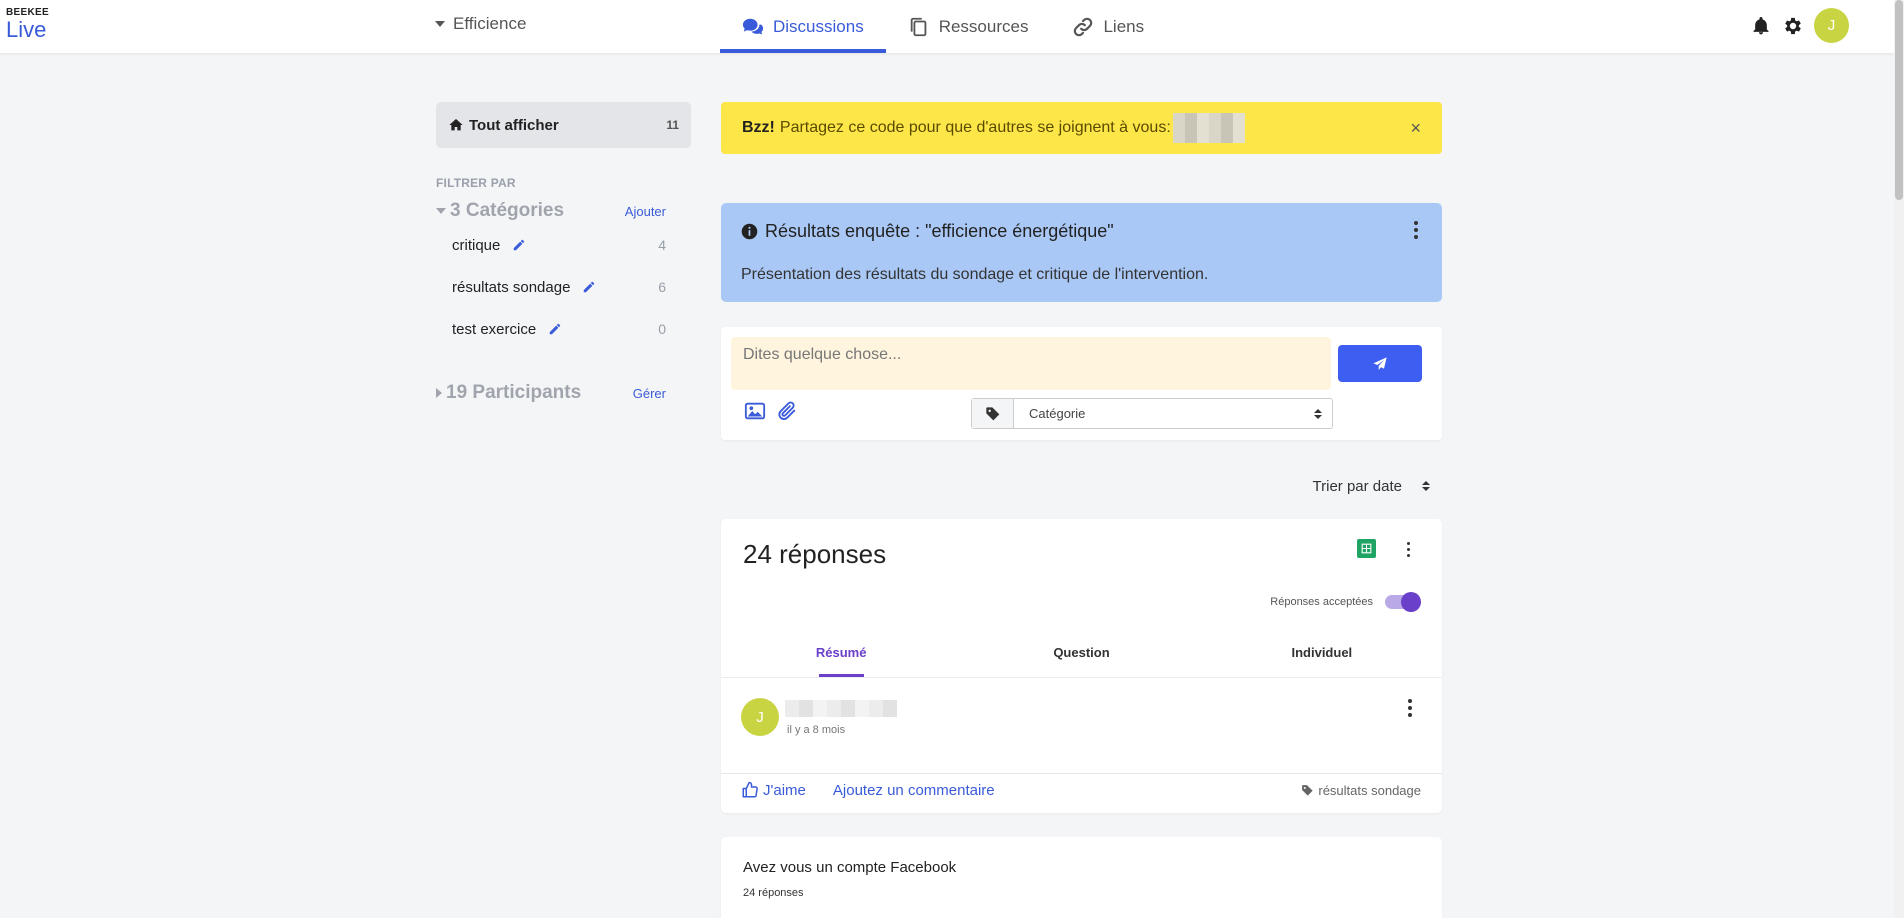 This screenshot has height=918, width=1904. Describe the element at coordinates (494, 329) in the screenshot. I see `category-label: test exercice` at that location.